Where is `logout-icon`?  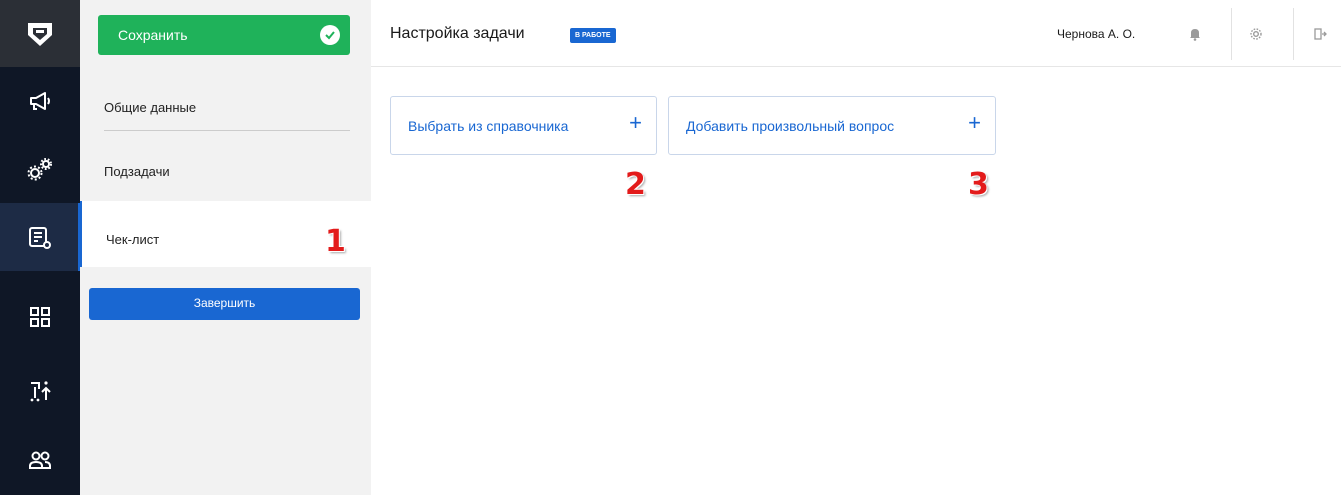
logout-icon is located at coordinates (1320, 34).